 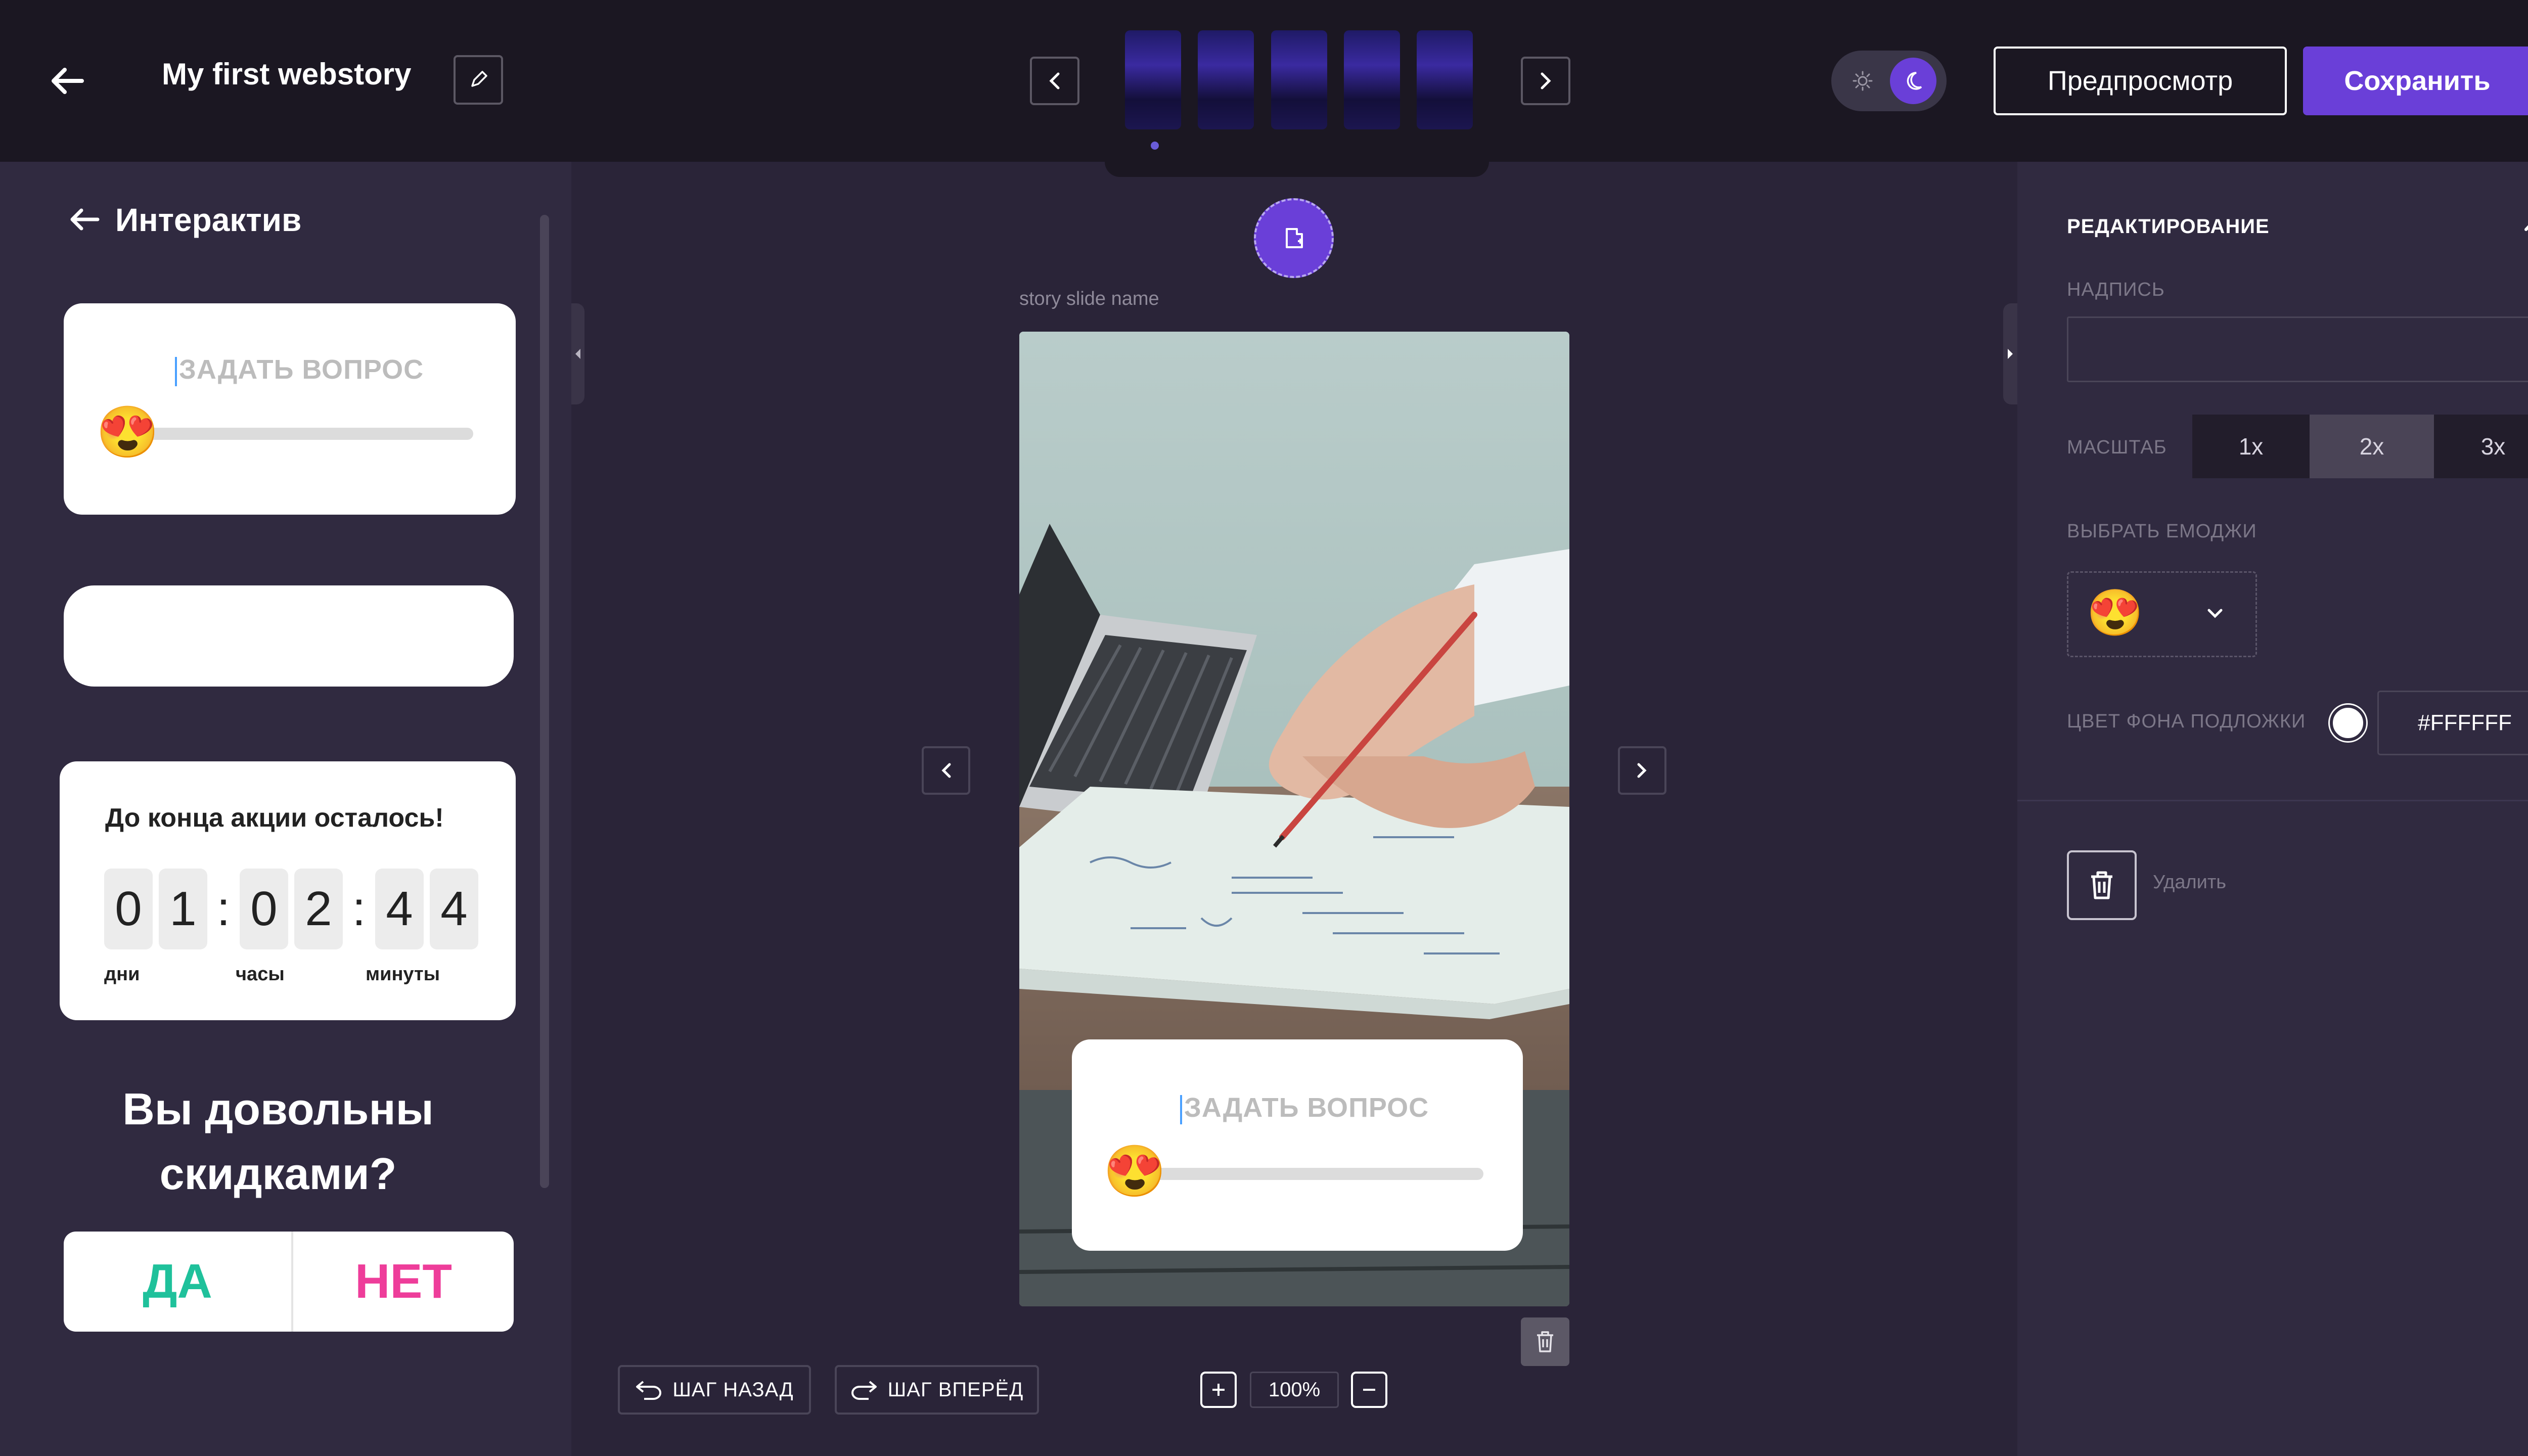 What do you see at coordinates (209, 220) in the screenshot?
I see `panel-title: Интерактив` at bounding box center [209, 220].